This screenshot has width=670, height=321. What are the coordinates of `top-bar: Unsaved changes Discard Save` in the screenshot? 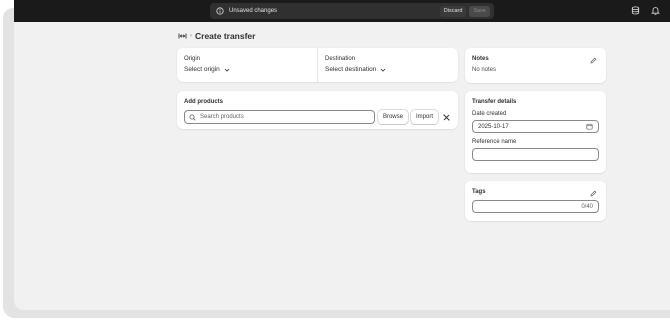 It's located at (342, 11).